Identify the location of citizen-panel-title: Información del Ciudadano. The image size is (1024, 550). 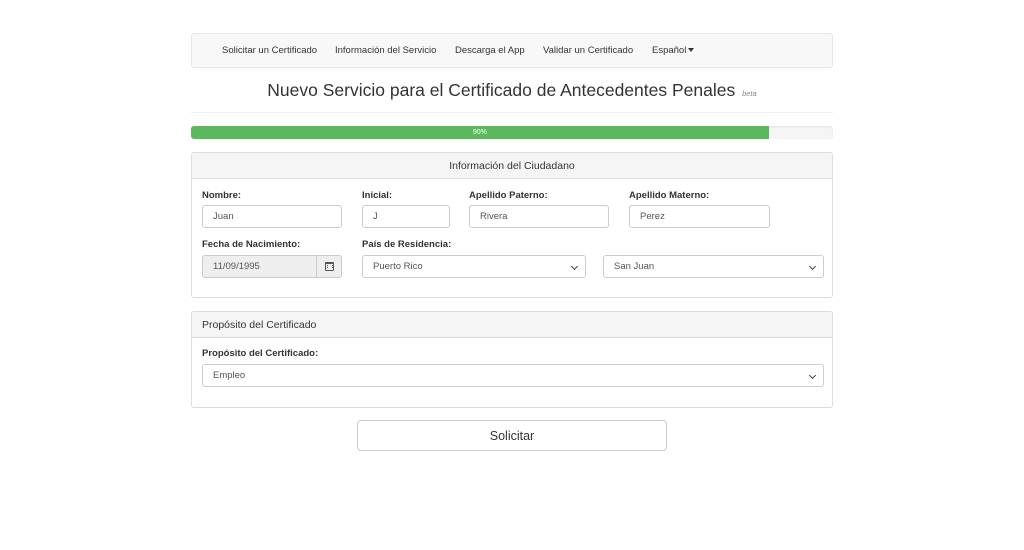
(512, 166).